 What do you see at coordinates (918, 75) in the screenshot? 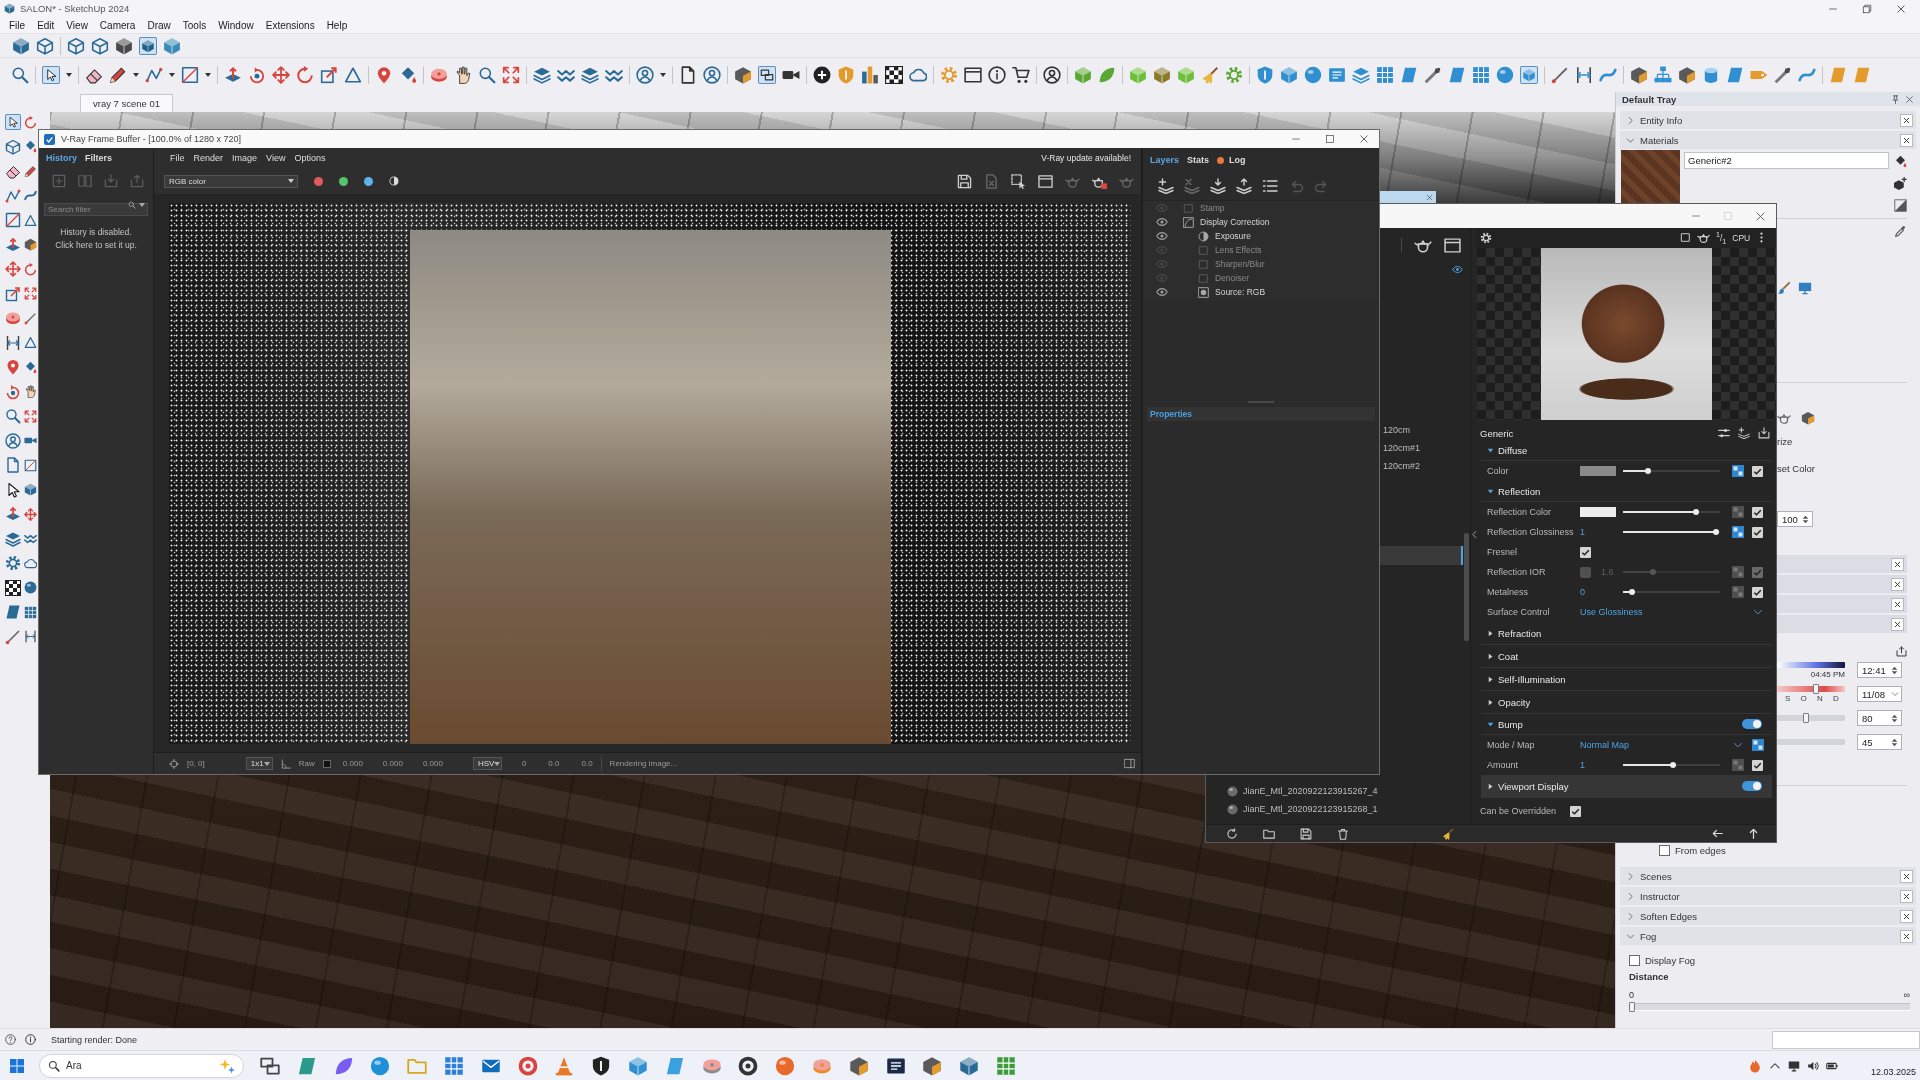
I see `cloud-icon` at bounding box center [918, 75].